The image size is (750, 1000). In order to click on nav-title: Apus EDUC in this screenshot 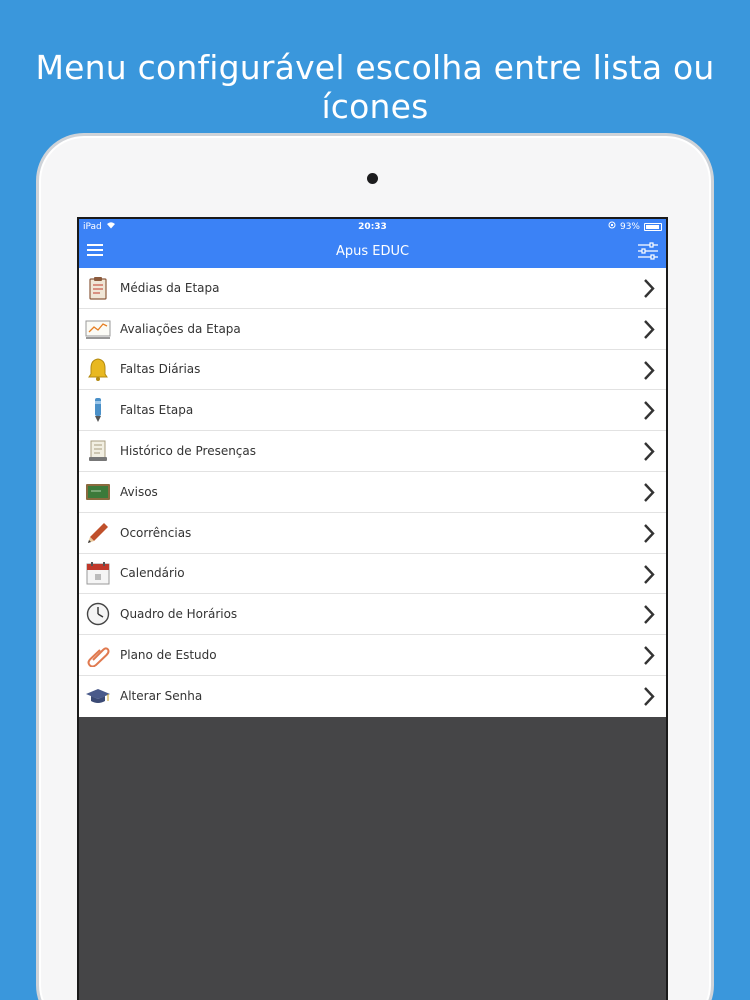, I will do `click(372, 251)`.